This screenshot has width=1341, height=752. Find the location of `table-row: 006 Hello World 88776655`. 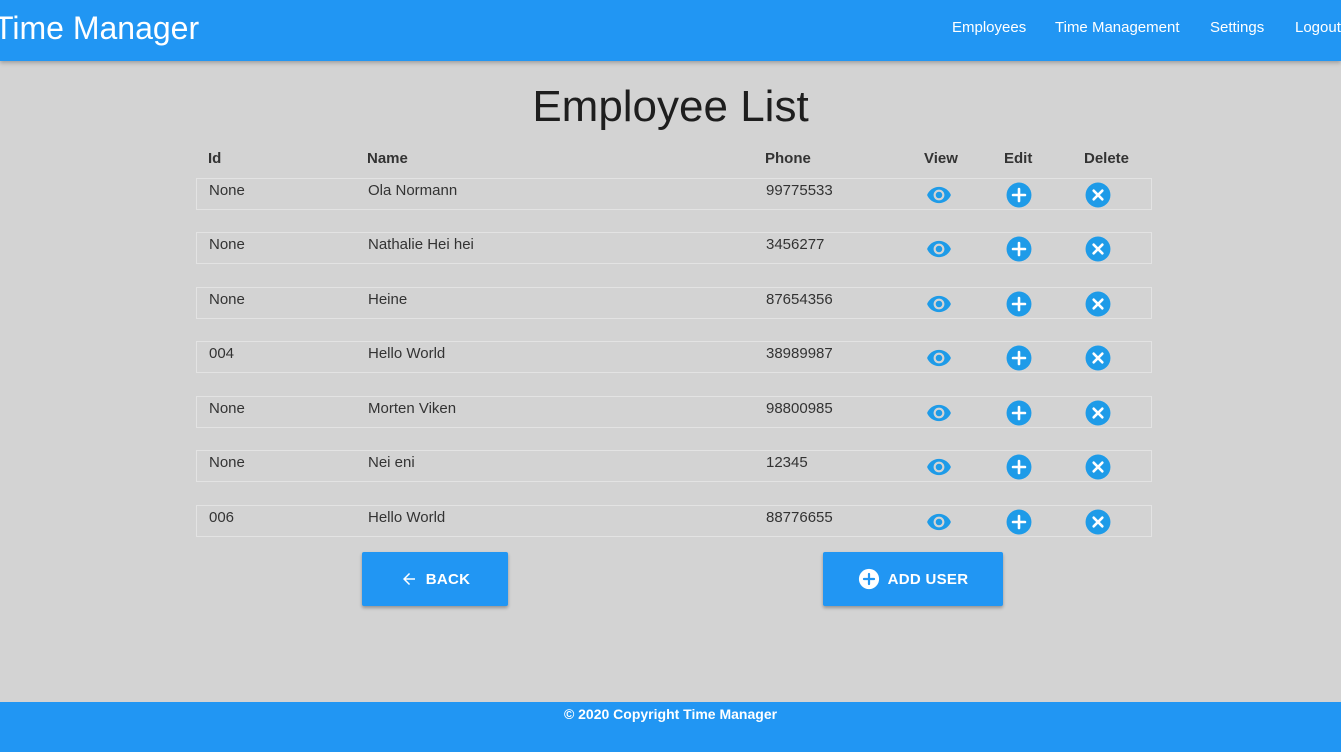

table-row: 006 Hello World 88776655 is located at coordinates (674, 521).